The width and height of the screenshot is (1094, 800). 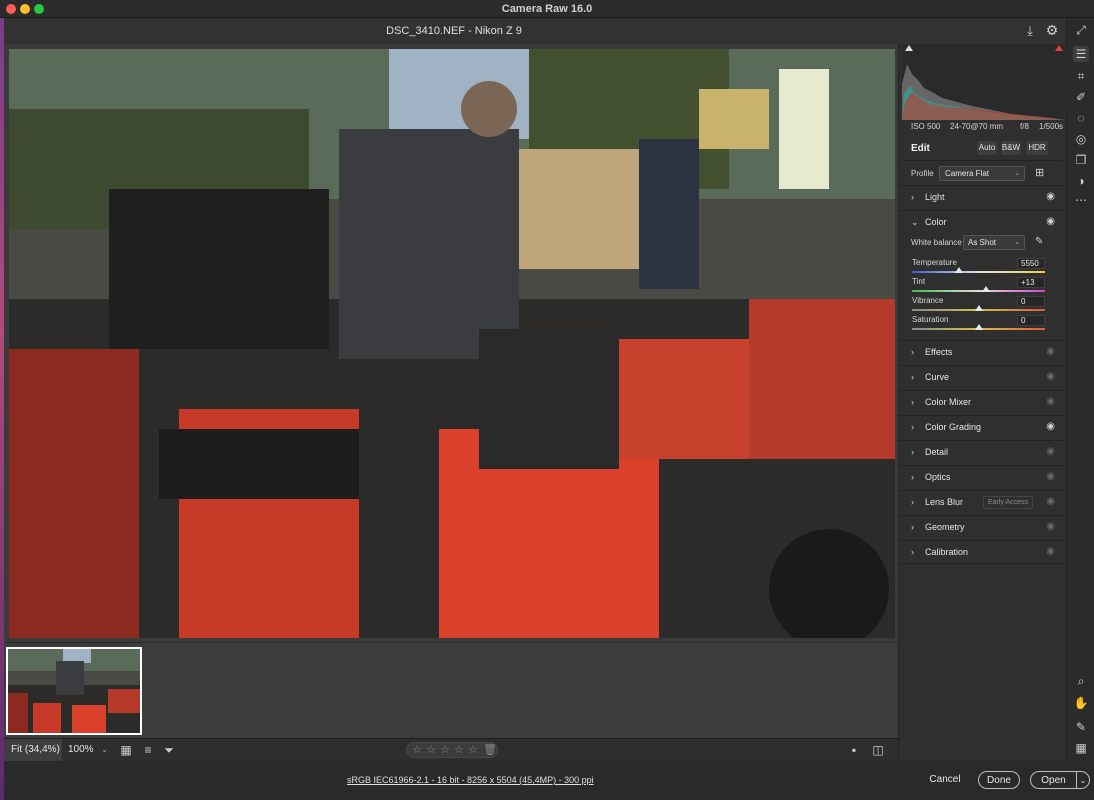 I want to click on window-titlebar: Camera Raw 16.0, so click(x=547, y=9).